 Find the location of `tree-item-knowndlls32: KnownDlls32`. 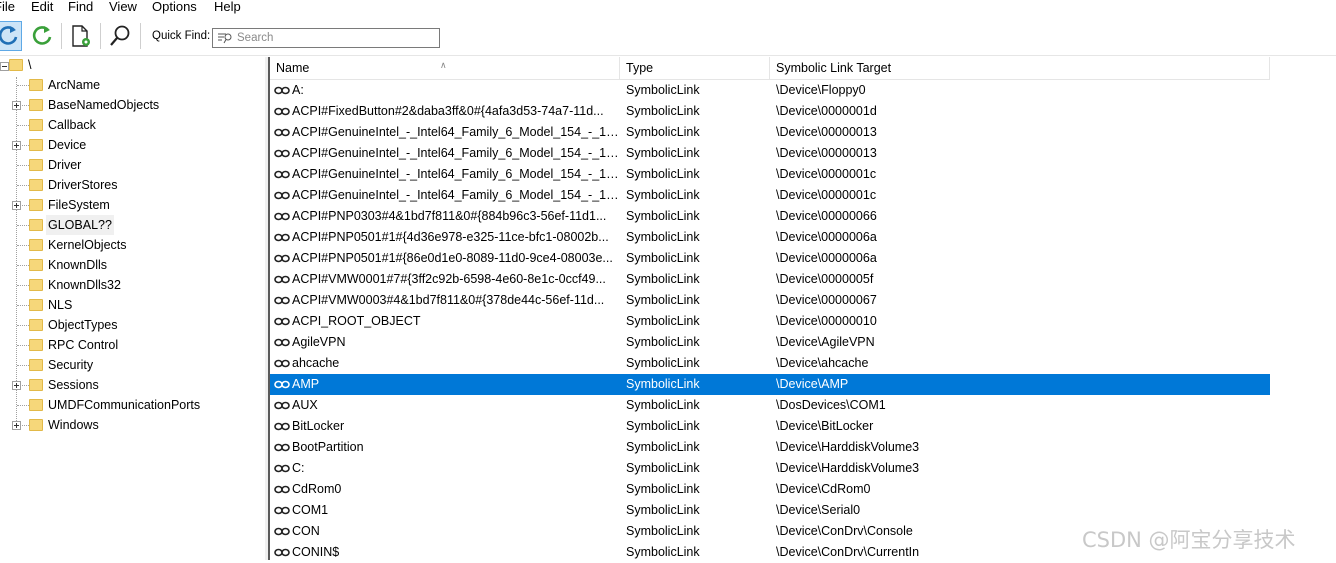

tree-item-knowndlls32: KnownDlls32 is located at coordinates (131, 285).